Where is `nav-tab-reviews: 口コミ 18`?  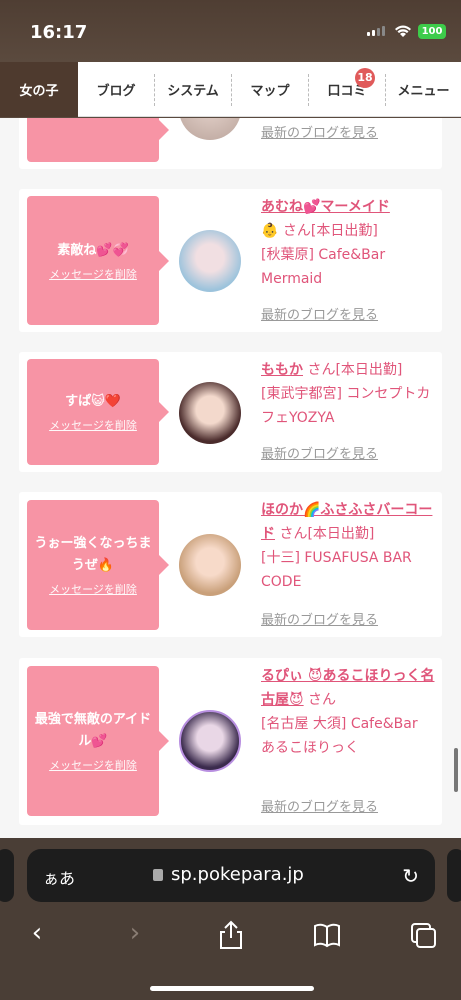
nav-tab-reviews: 口コミ 18 is located at coordinates (347, 89).